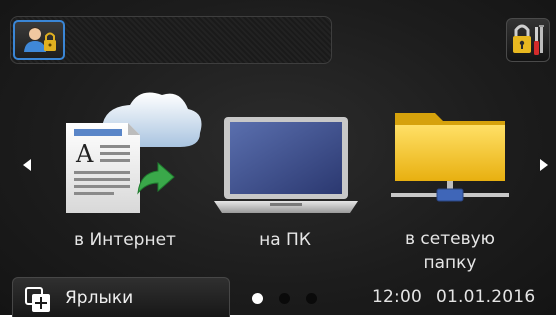  I want to click on document-cloud-upload-icon: A, so click(134, 152).